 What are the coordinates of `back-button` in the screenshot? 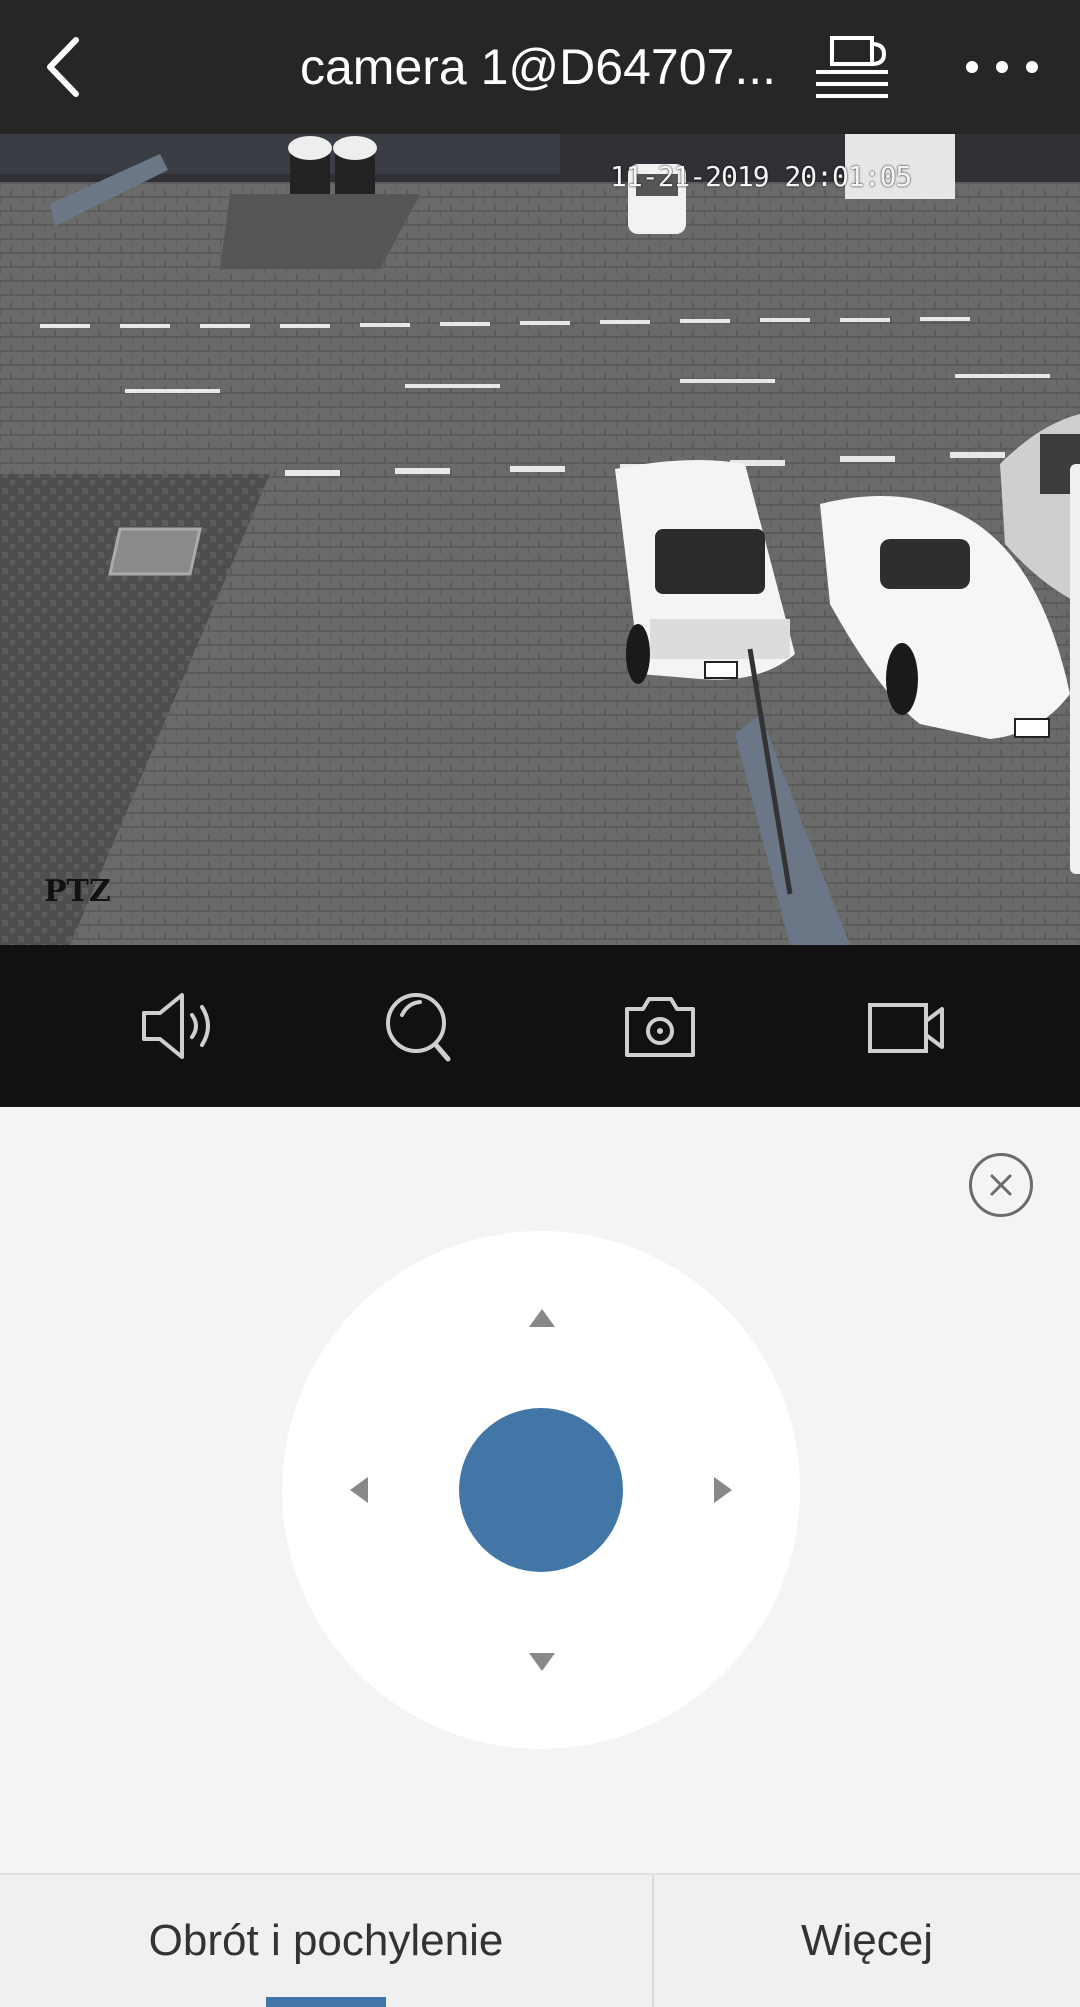 It's located at (65, 67).